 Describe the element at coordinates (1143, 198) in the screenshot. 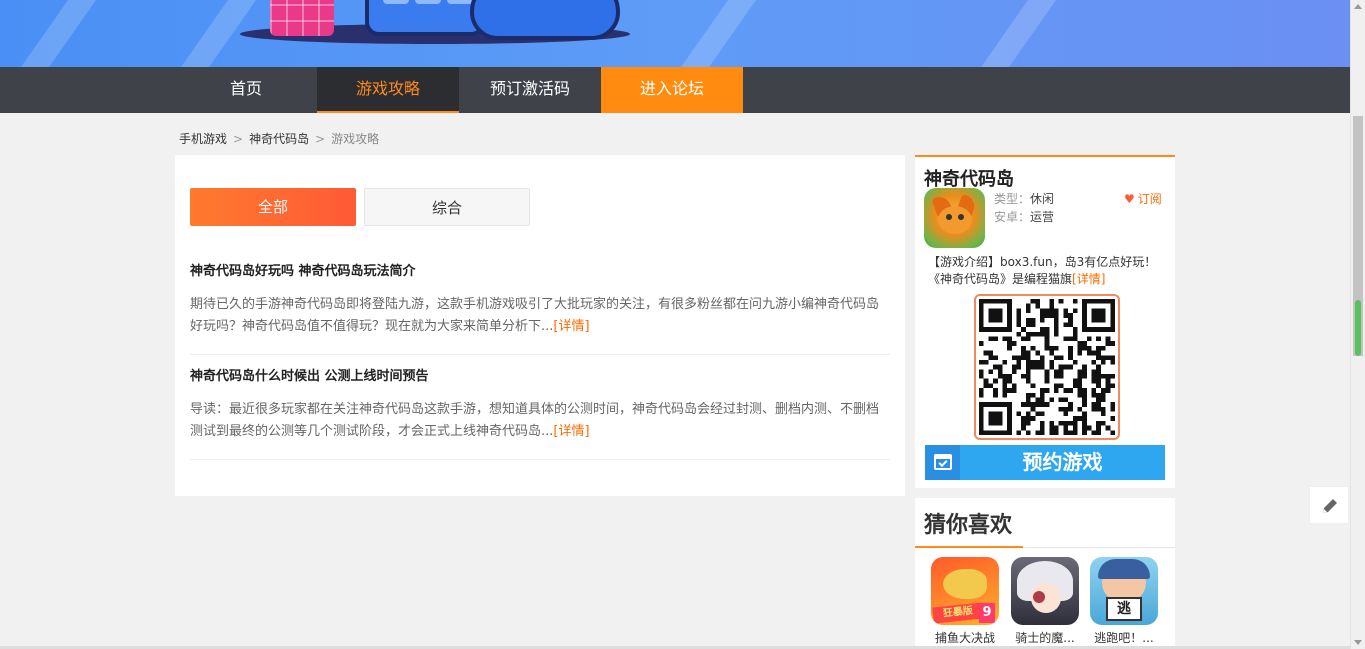

I see `subscribe-button: ♥ 订阅` at that location.